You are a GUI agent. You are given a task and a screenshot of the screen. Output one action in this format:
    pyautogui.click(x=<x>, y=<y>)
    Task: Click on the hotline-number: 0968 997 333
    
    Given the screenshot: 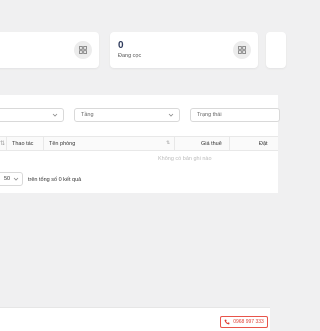 What is the action you would take?
    pyautogui.click(x=248, y=322)
    